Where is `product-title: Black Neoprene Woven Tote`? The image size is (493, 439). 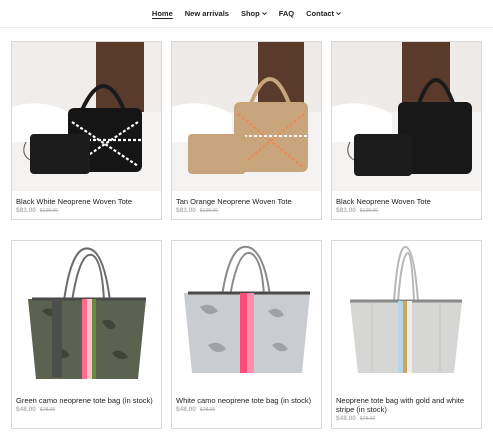 product-title: Black Neoprene Woven Tote is located at coordinates (406, 198).